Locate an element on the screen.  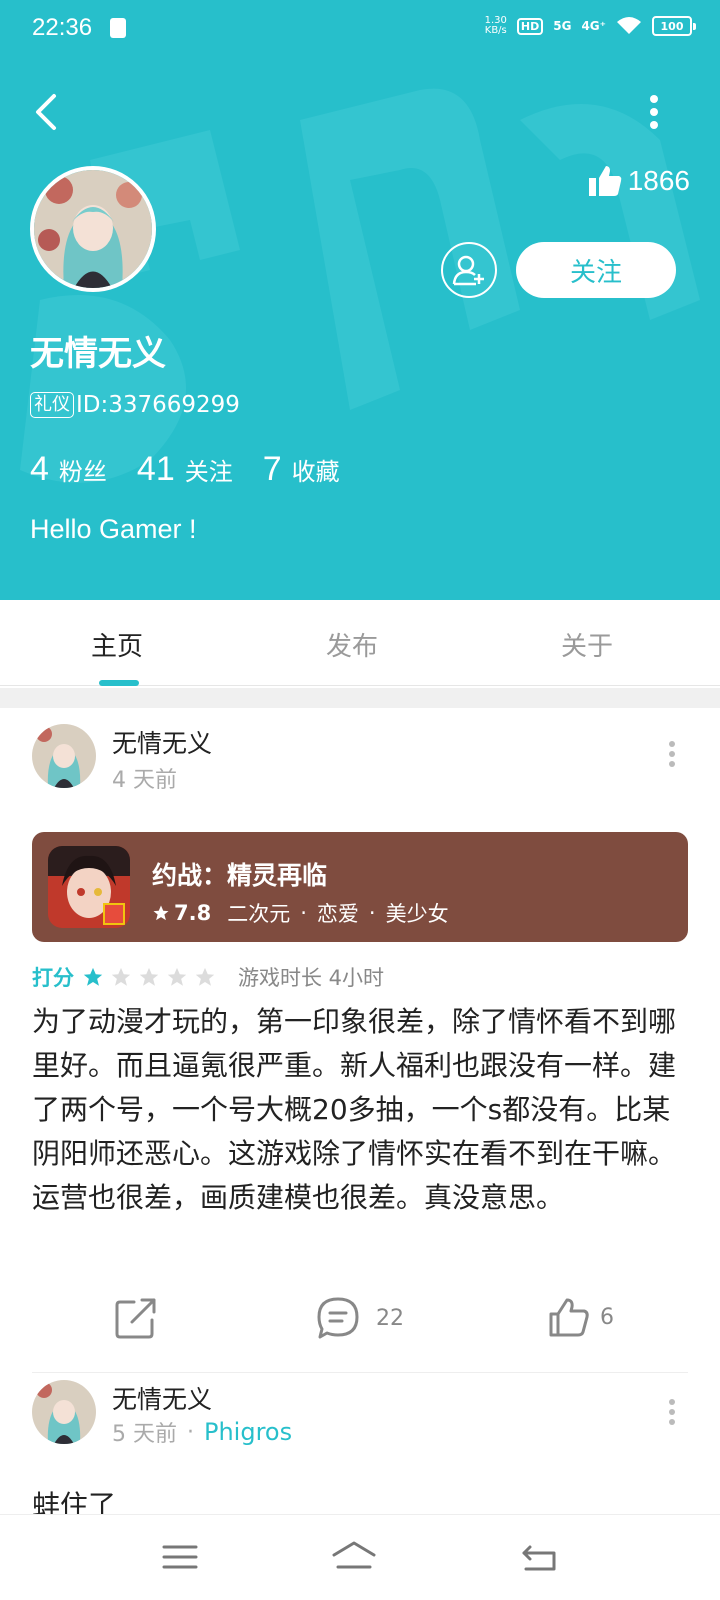
system-nav-bar is located at coordinates (360, 1557).